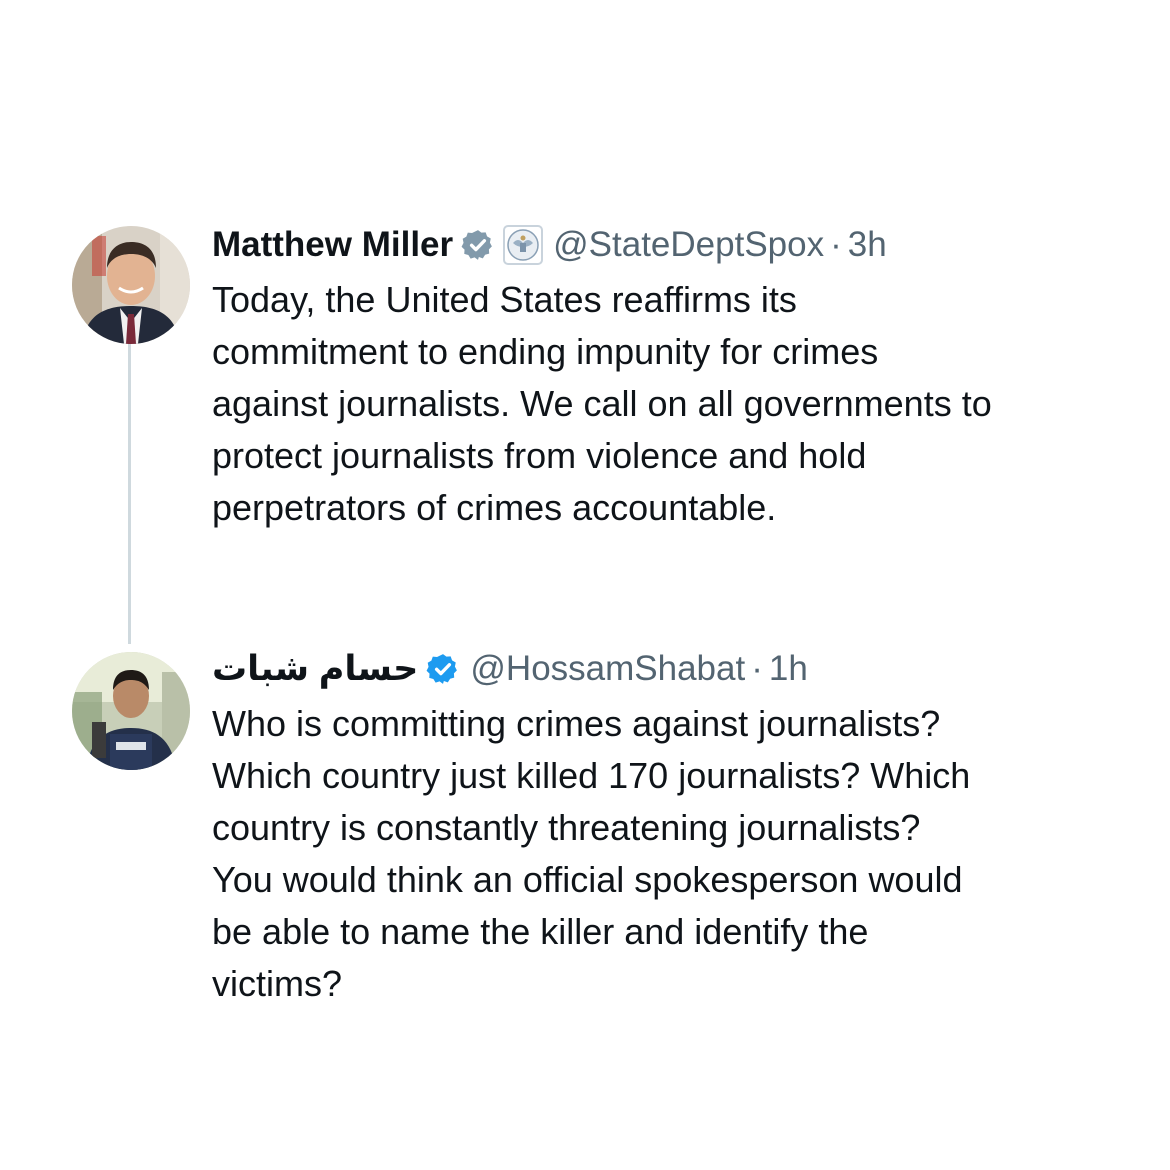 The image size is (1170, 1170). I want to click on user-handle: @HossamShabat, so click(607, 669).